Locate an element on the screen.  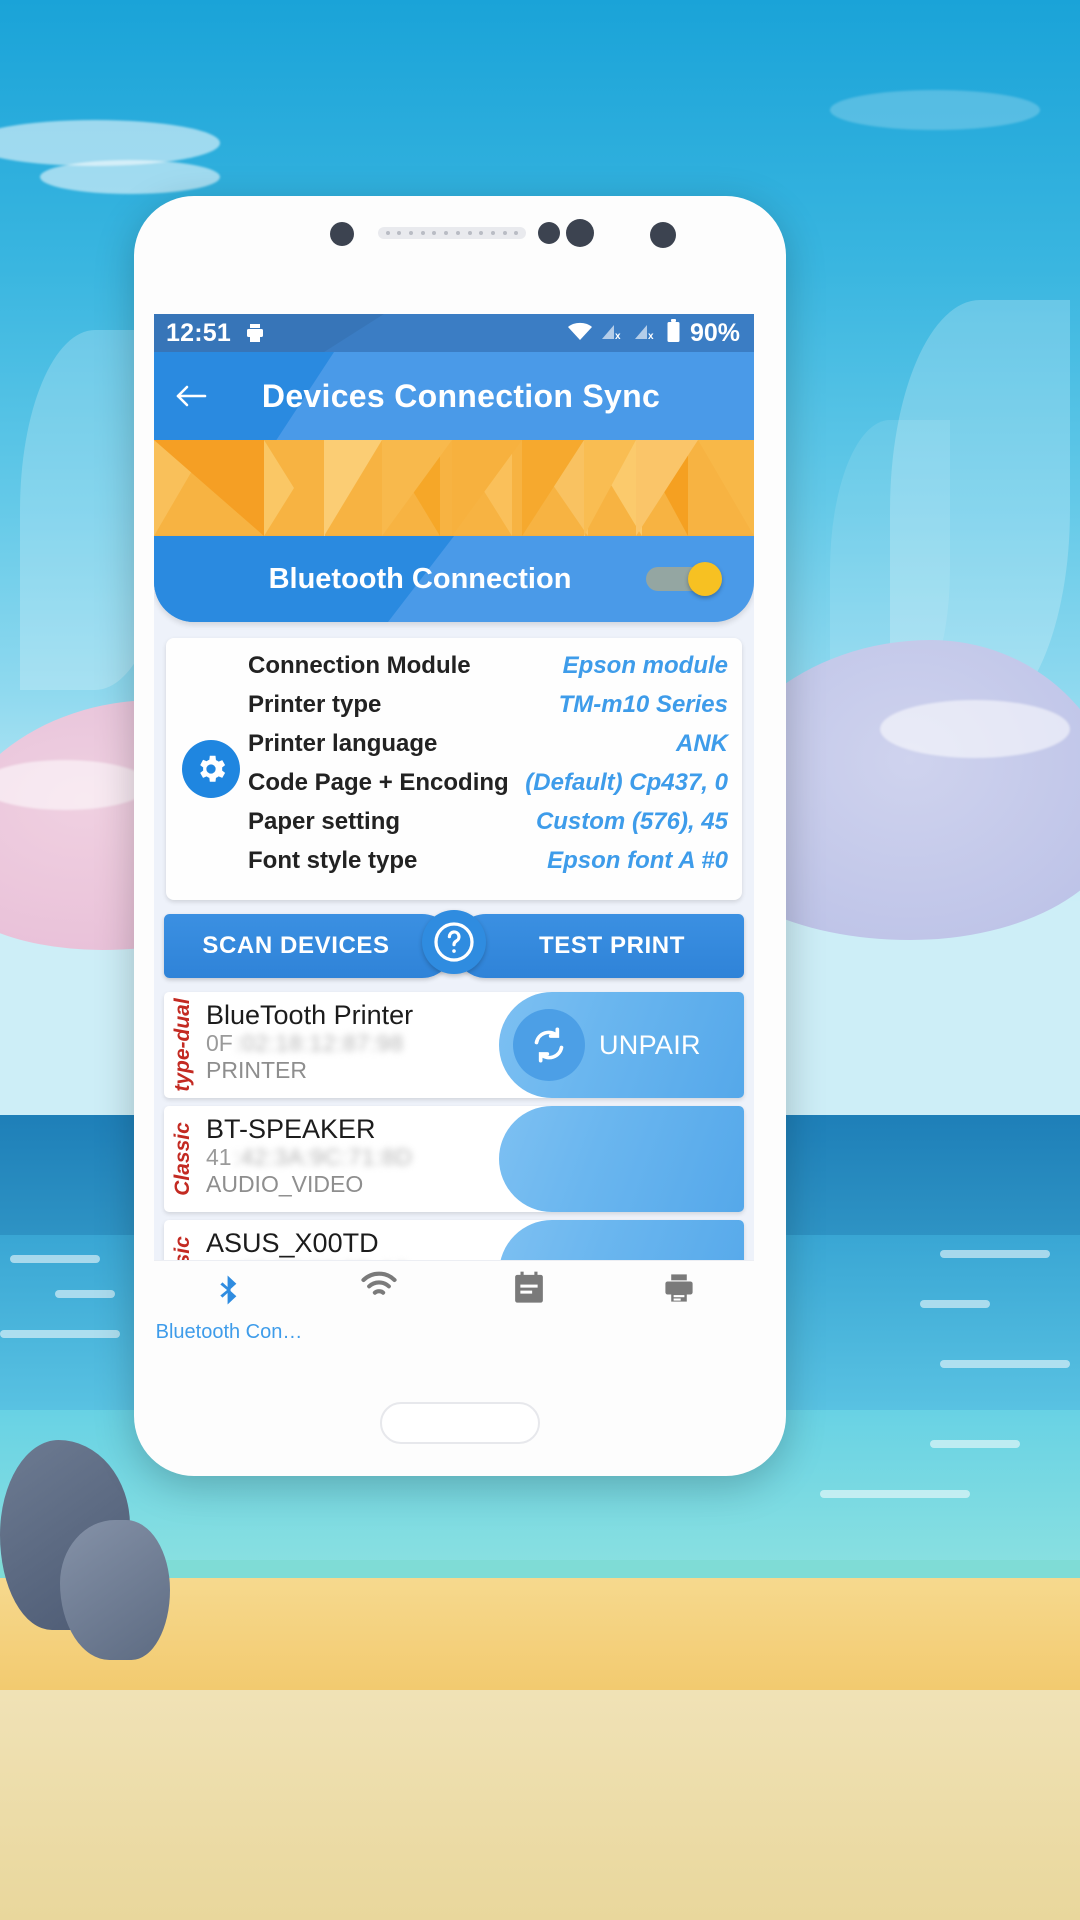
bluetooth-connection-card: Bluetooth Connection is located at coordinates (454, 579).